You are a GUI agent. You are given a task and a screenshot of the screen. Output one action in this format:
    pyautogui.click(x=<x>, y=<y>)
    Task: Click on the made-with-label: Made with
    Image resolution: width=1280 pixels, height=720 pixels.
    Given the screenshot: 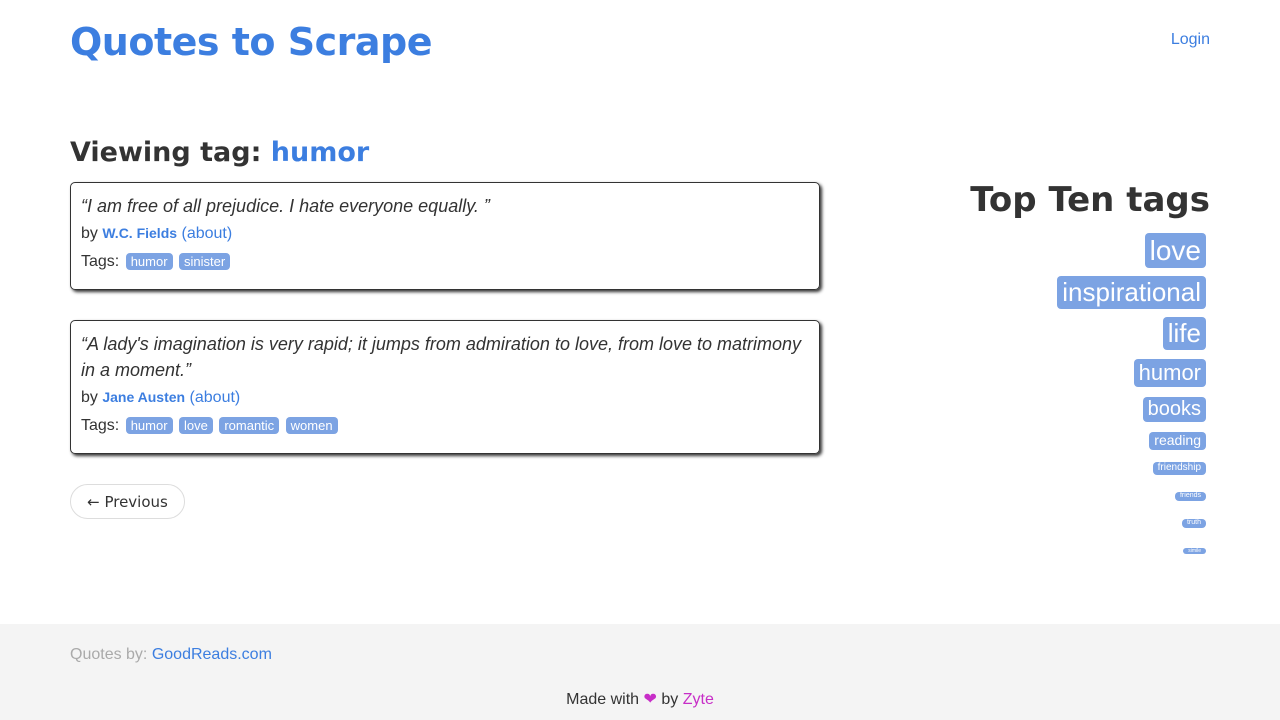 What is the action you would take?
    pyautogui.click(x=603, y=699)
    